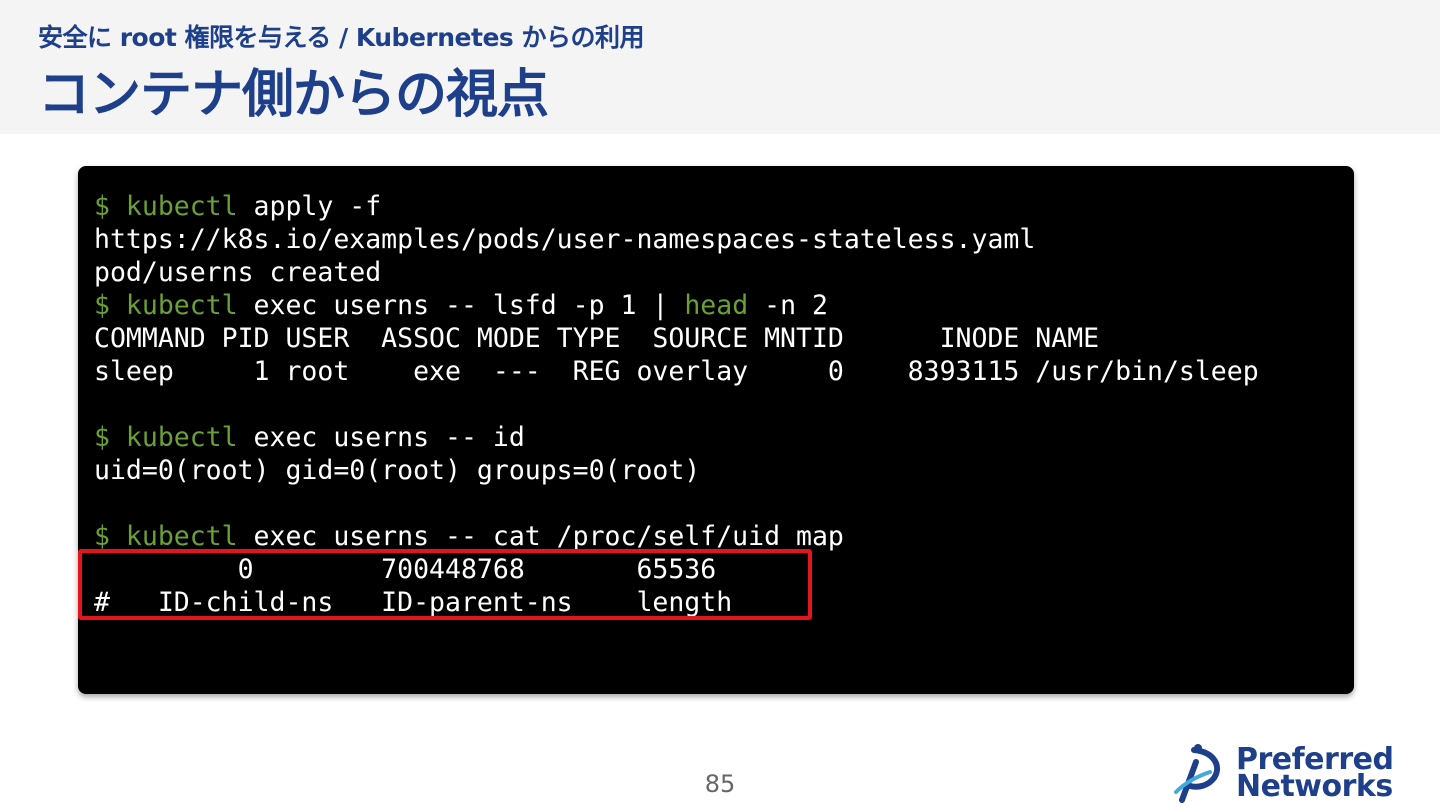 The height and width of the screenshot is (810, 1440). Describe the element at coordinates (341, 37) in the screenshot. I see `slide-subtitle: 安全に root 権限を与える / Kubernetes からの利用` at that location.